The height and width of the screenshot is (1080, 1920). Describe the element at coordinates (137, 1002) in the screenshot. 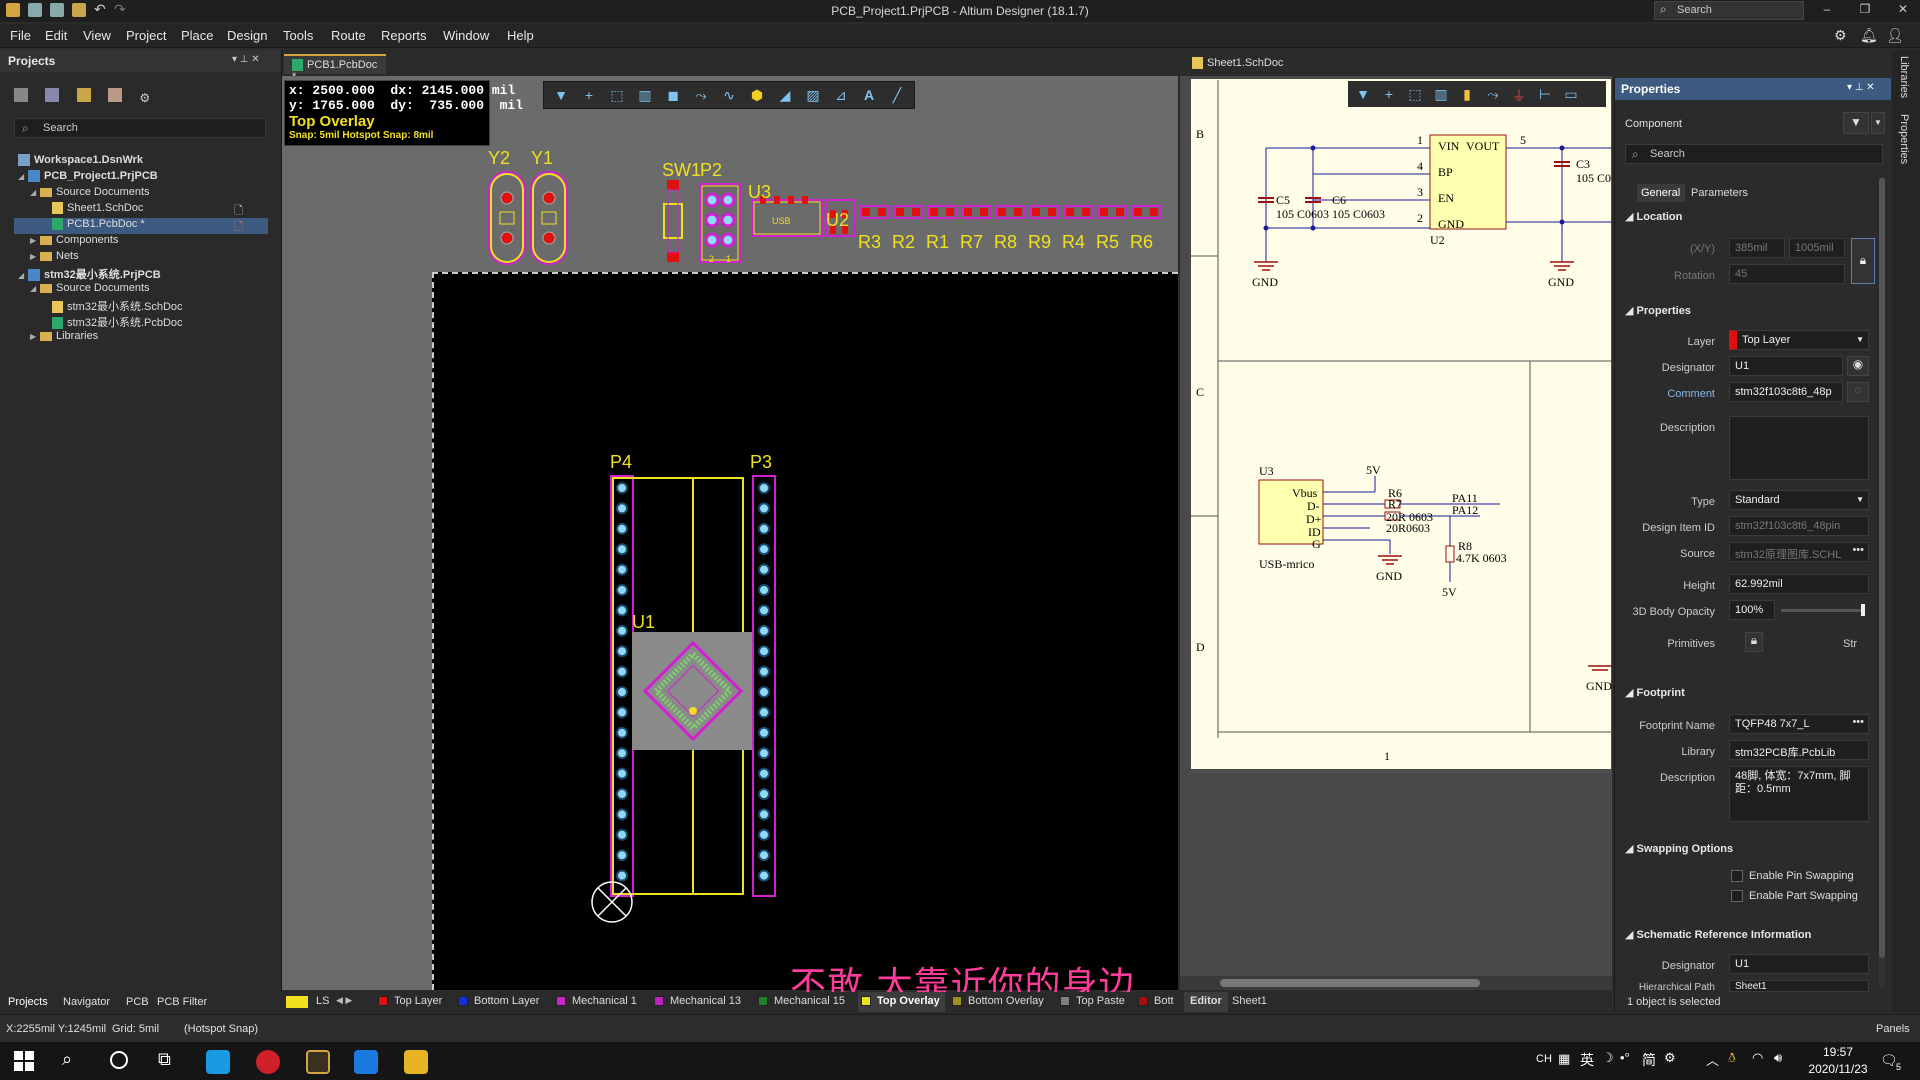

I see `tab-pcb: PCB` at that location.